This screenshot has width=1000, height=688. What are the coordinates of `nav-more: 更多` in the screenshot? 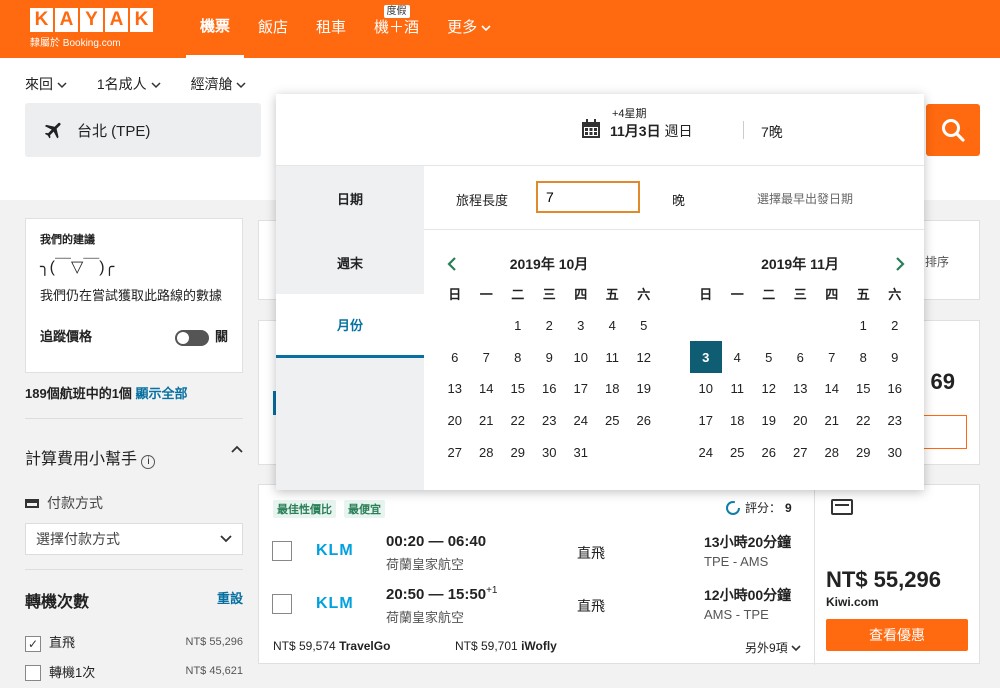 It's located at (469, 29).